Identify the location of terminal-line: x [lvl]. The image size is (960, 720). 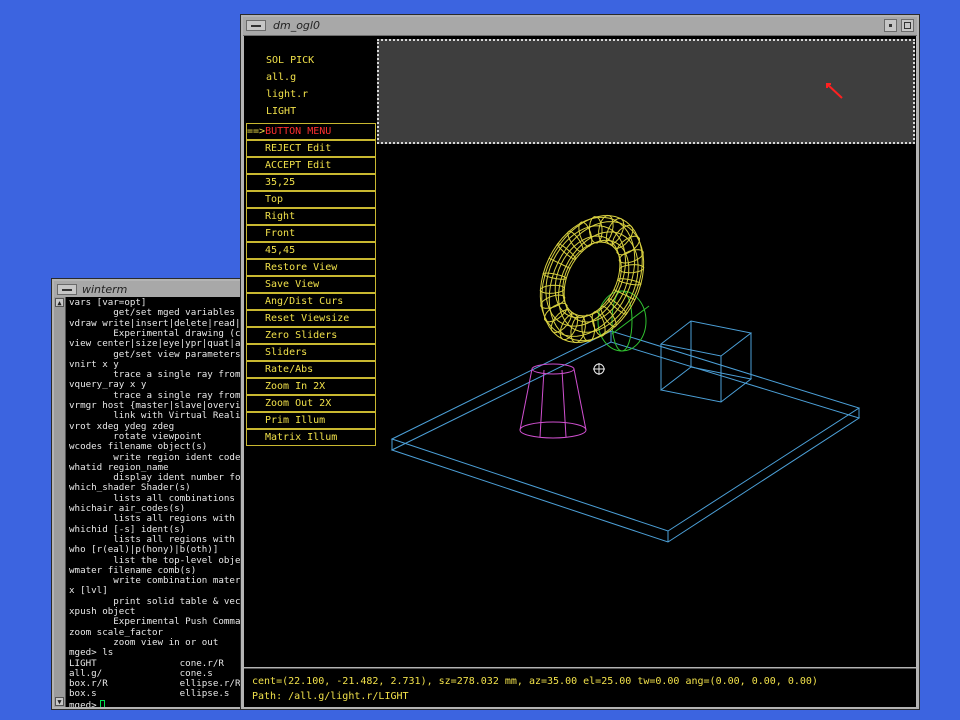
(88, 591).